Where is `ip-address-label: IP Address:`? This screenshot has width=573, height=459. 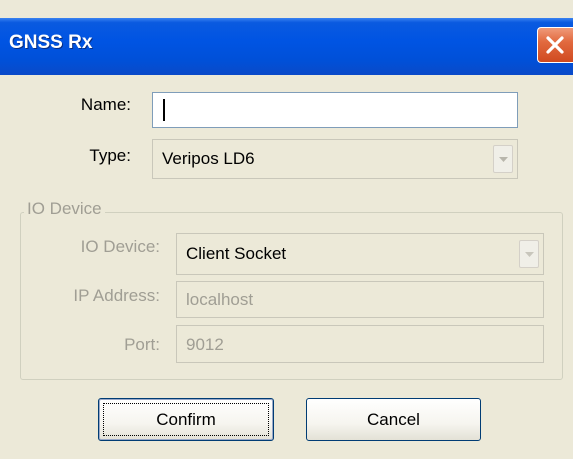
ip-address-label: IP Address: is located at coordinates (116, 295).